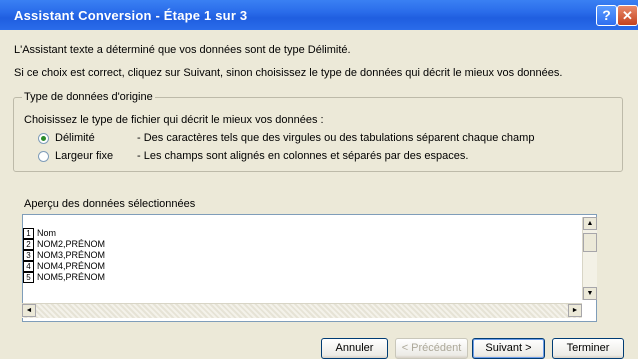 The image size is (638, 359). I want to click on vertical-scrollbar: ▲ ▼, so click(589, 258).